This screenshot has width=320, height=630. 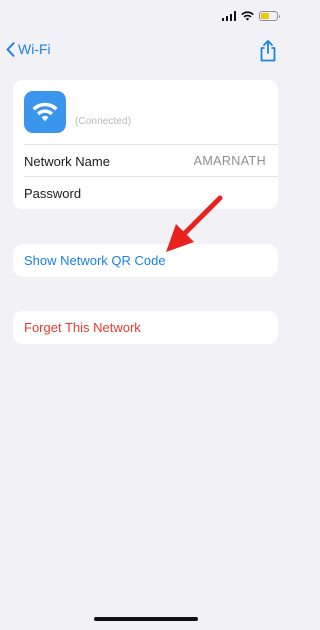 What do you see at coordinates (145, 52) in the screenshot?
I see `navigation-bar: Wi-Fi` at bounding box center [145, 52].